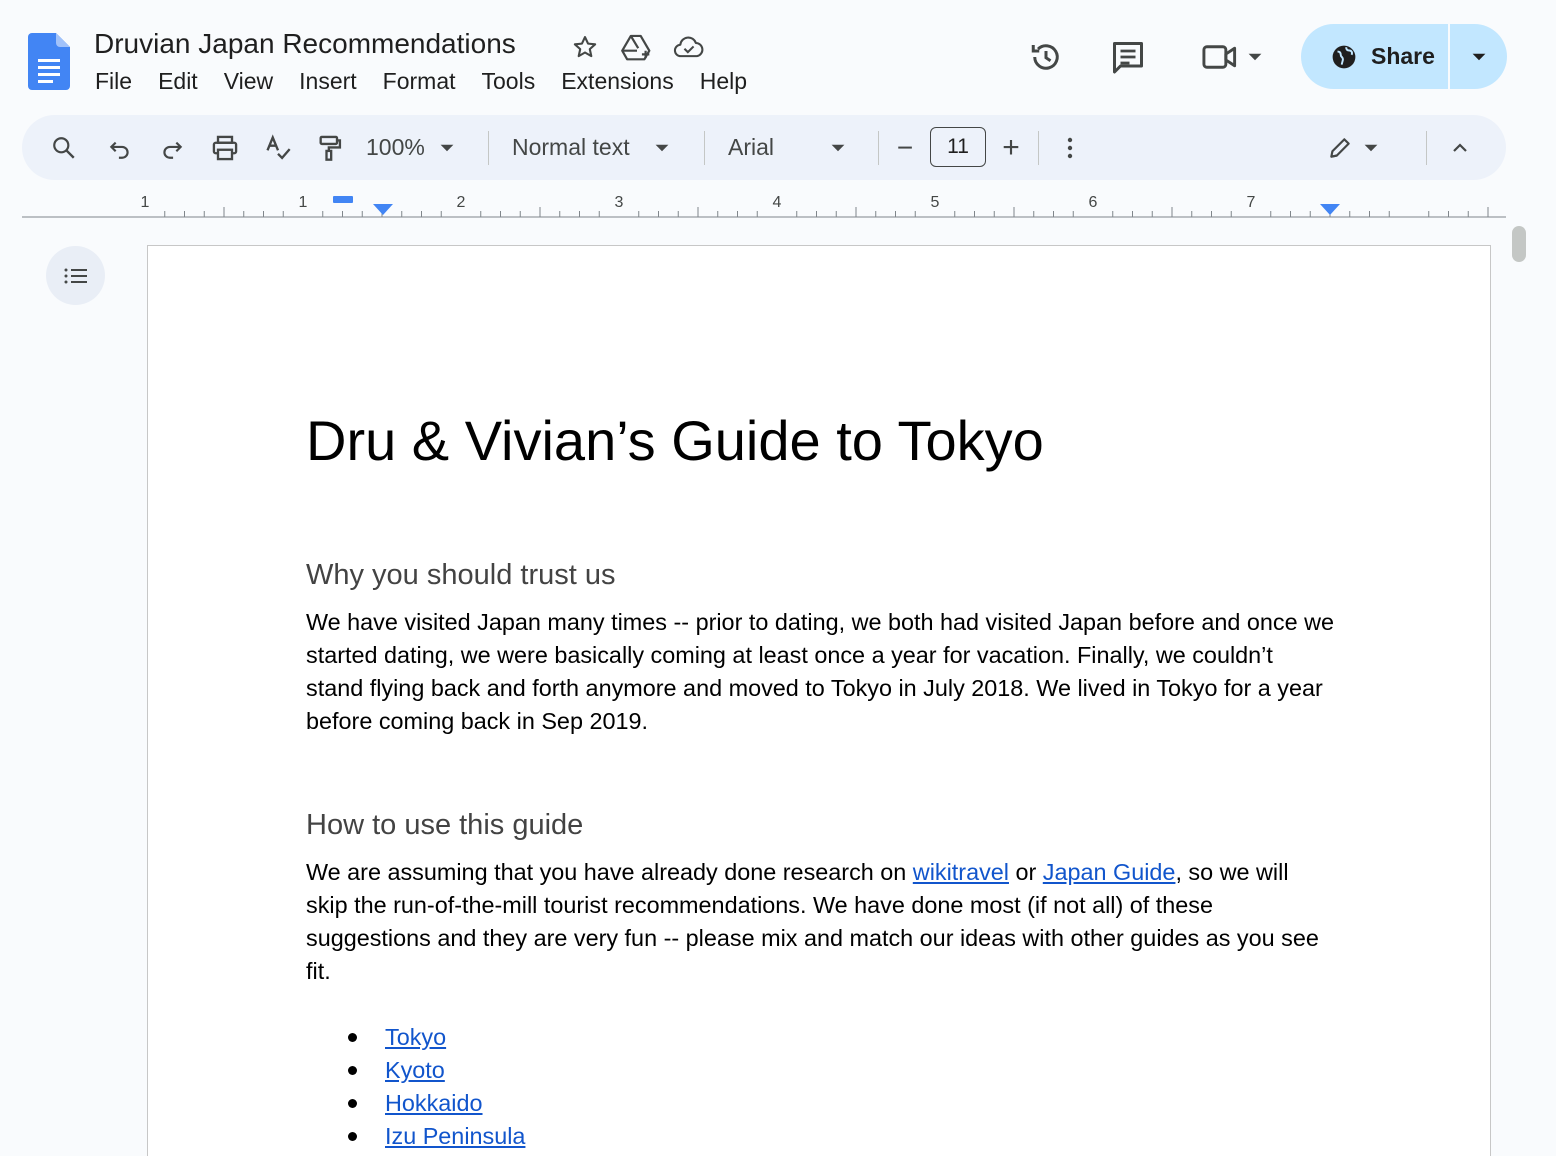 The height and width of the screenshot is (1156, 1556). What do you see at coordinates (305, 44) in the screenshot?
I see `document-title: Druvian Japan Recommendations` at bounding box center [305, 44].